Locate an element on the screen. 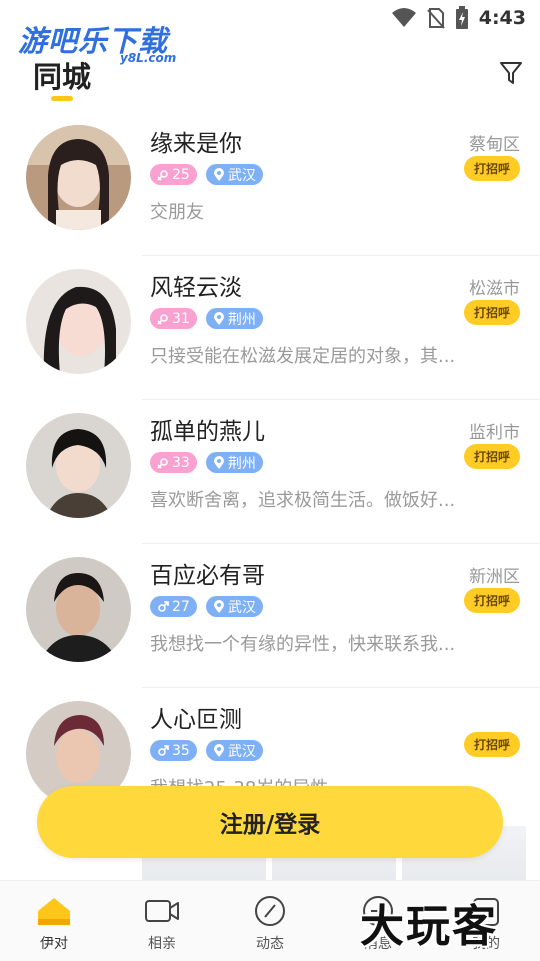 The width and height of the screenshot is (540, 961). user-row: 百应必有哥 27 武汉 我想找一个有缘的异性，快来联系我... 新洲区 打招呼 is located at coordinates (270, 616).